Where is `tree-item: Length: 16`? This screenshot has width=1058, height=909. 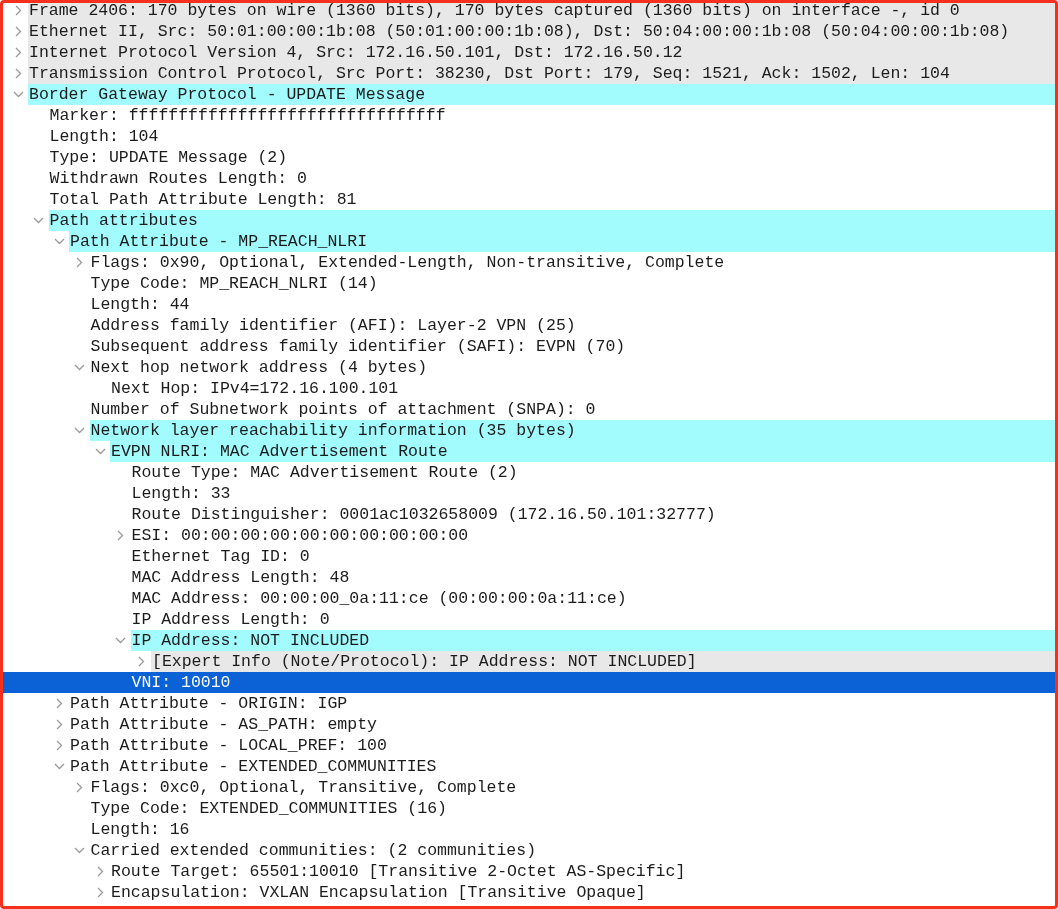 tree-item: Length: 16 is located at coordinates (572, 829).